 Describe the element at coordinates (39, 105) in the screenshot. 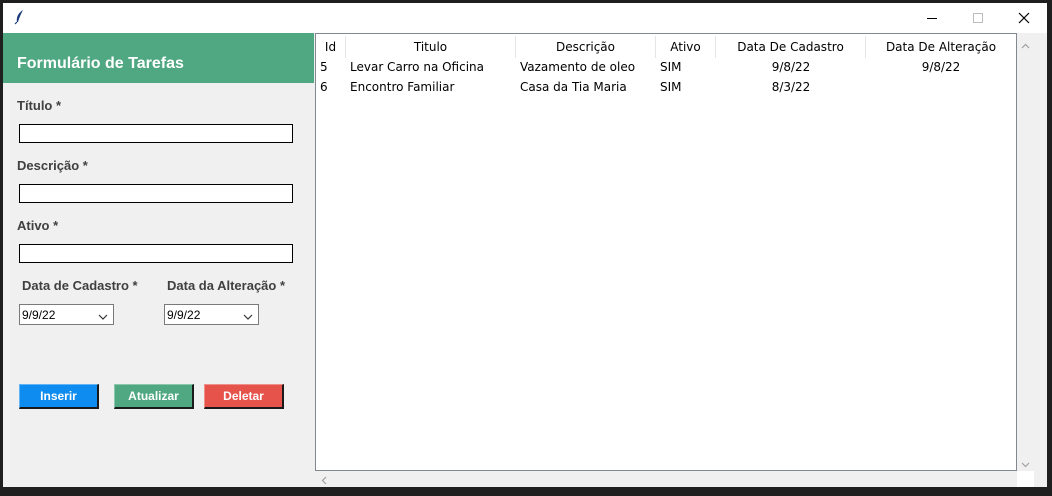

I see `titulo-label: Título *` at that location.